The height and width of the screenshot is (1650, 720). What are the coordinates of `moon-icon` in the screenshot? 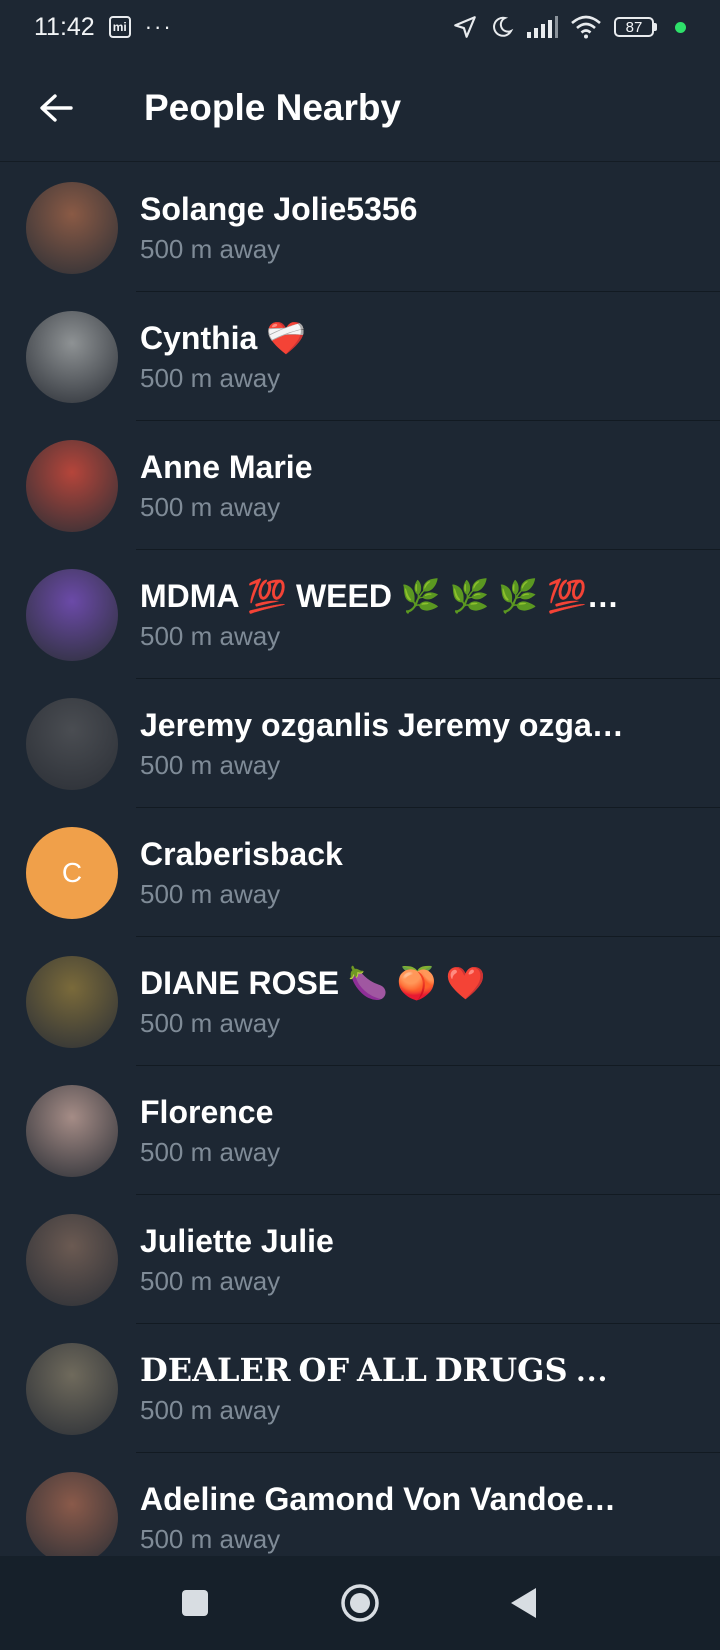 It's located at (503, 26).